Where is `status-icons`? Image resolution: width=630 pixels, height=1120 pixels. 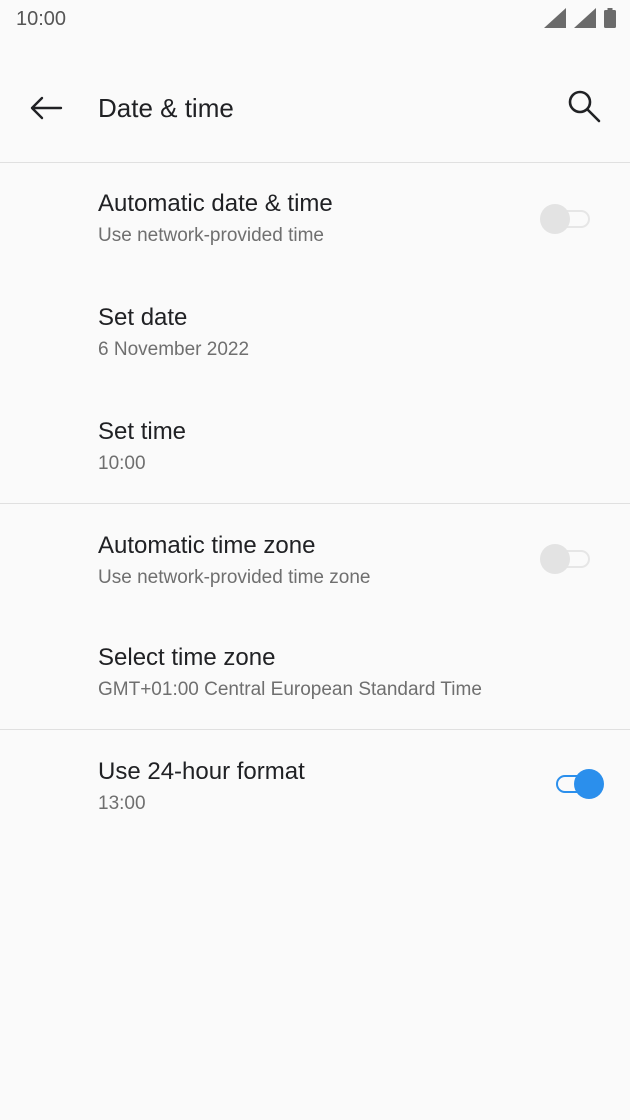
status-icons is located at coordinates (580, 18).